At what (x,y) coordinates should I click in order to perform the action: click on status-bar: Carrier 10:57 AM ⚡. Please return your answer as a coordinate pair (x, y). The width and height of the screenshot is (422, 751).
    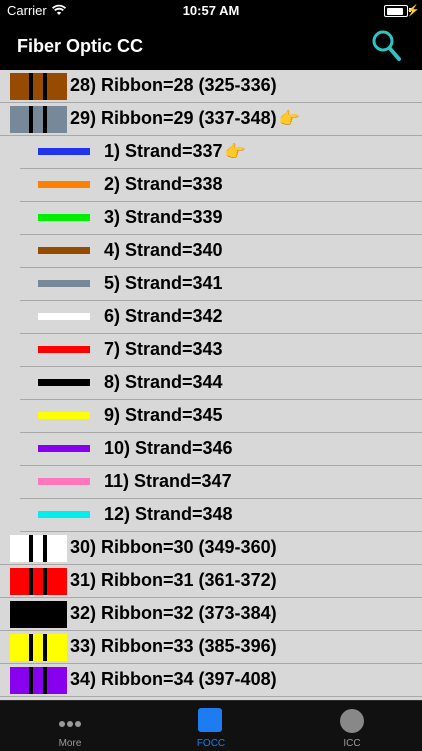
    Looking at the image, I should click on (211, 11).